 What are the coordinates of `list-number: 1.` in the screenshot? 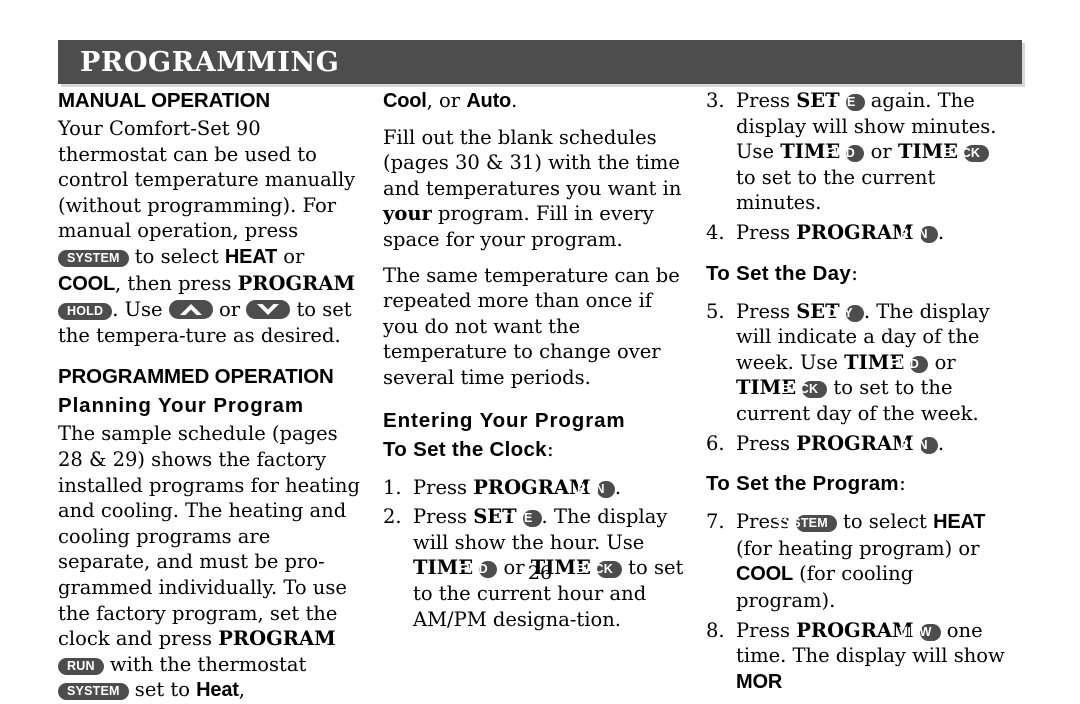 It's located at (392, 487).